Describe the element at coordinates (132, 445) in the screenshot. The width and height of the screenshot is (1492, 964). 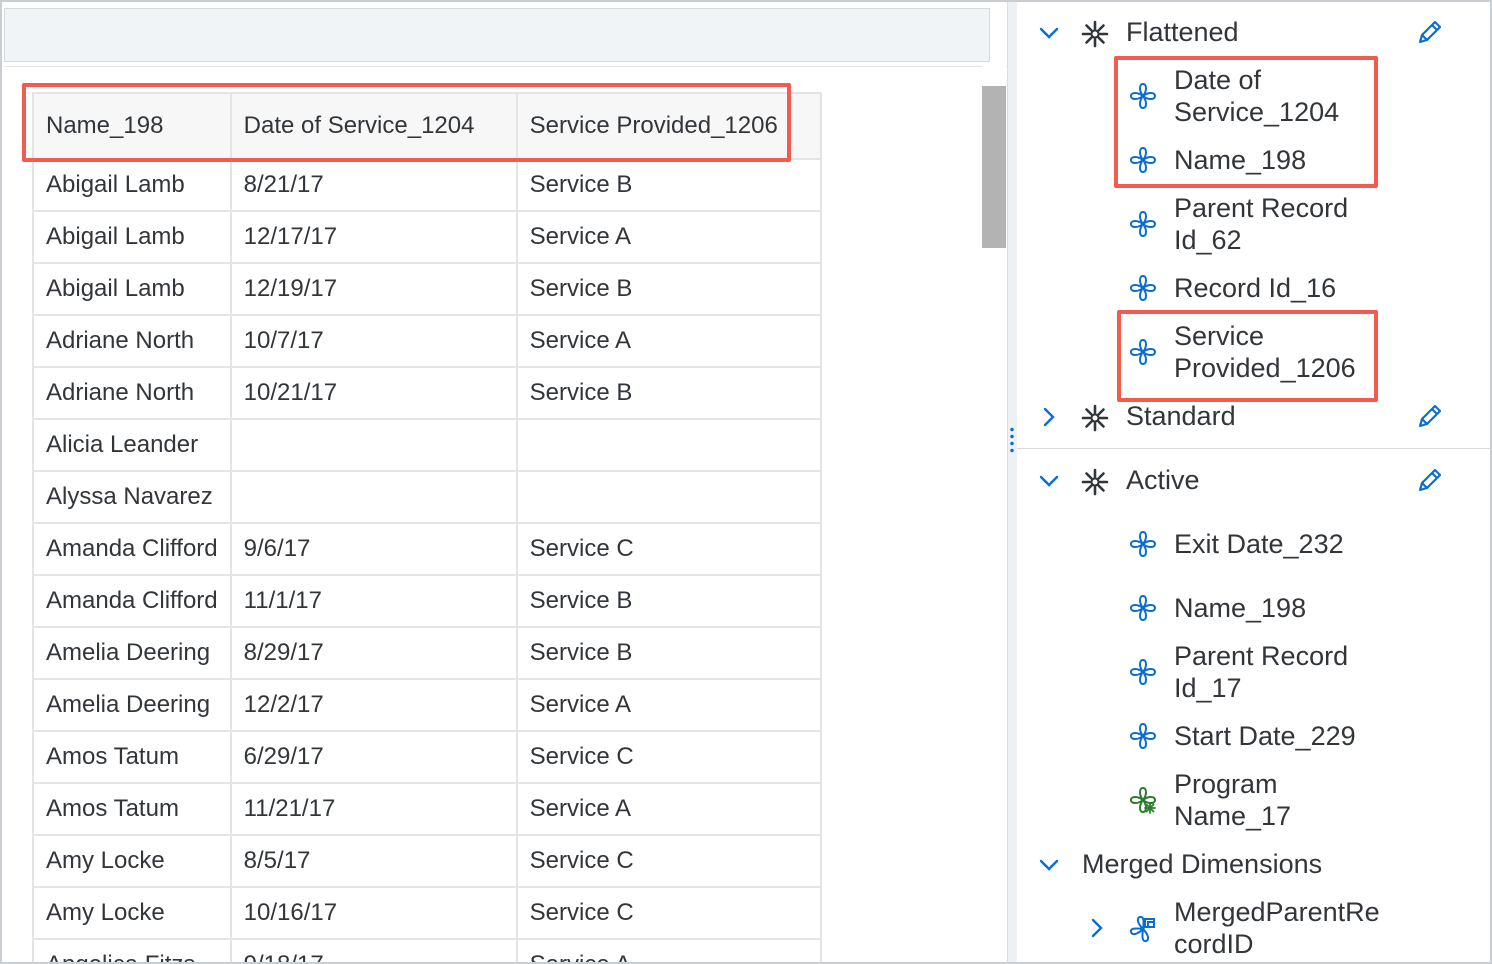
I see `cell-name: Alicia Leander` at that location.